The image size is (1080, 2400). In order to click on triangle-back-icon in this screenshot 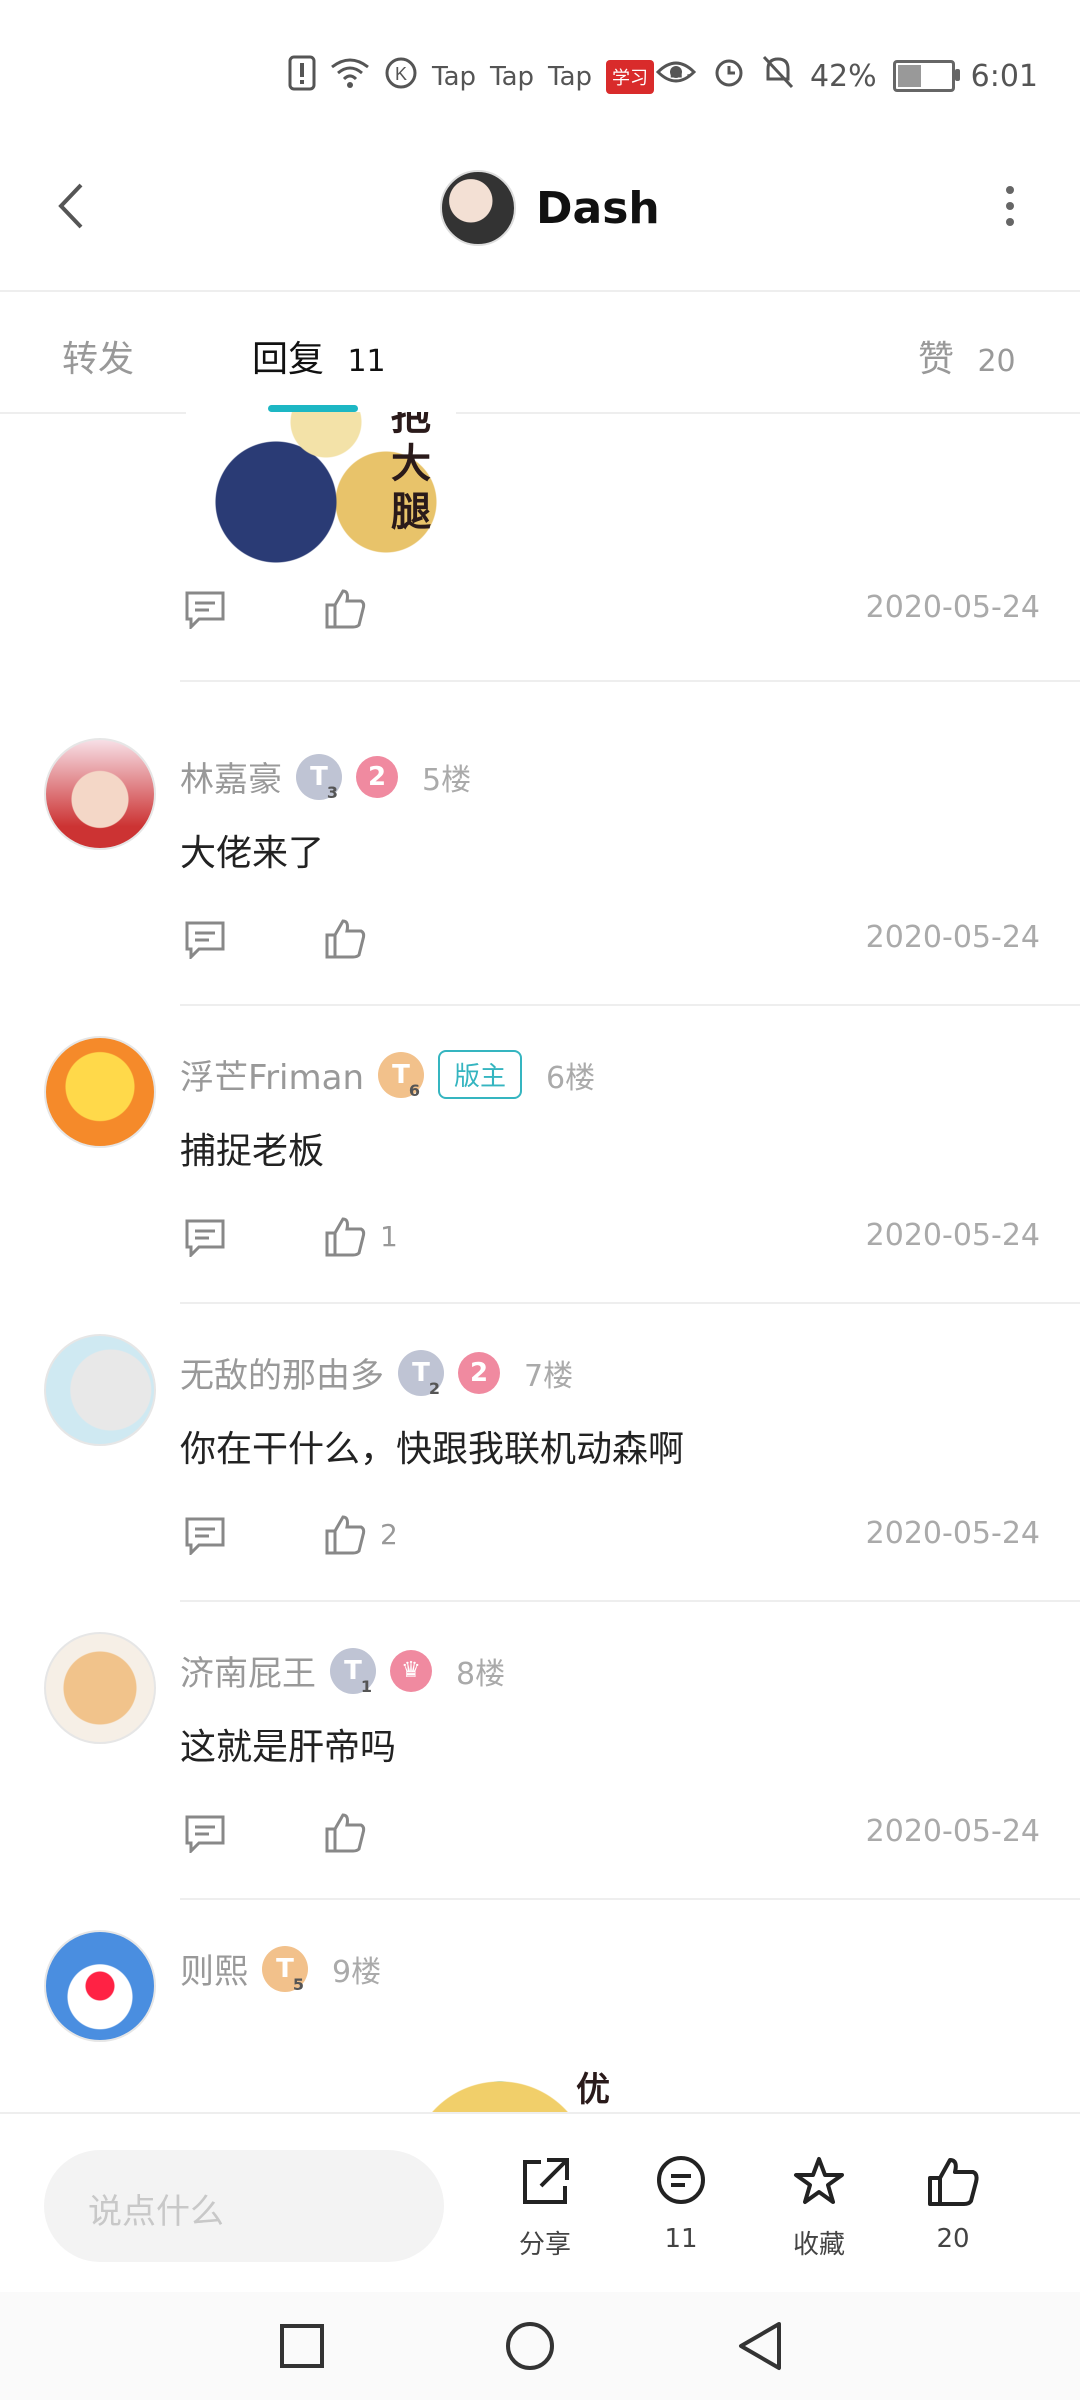, I will do `click(760, 2346)`.